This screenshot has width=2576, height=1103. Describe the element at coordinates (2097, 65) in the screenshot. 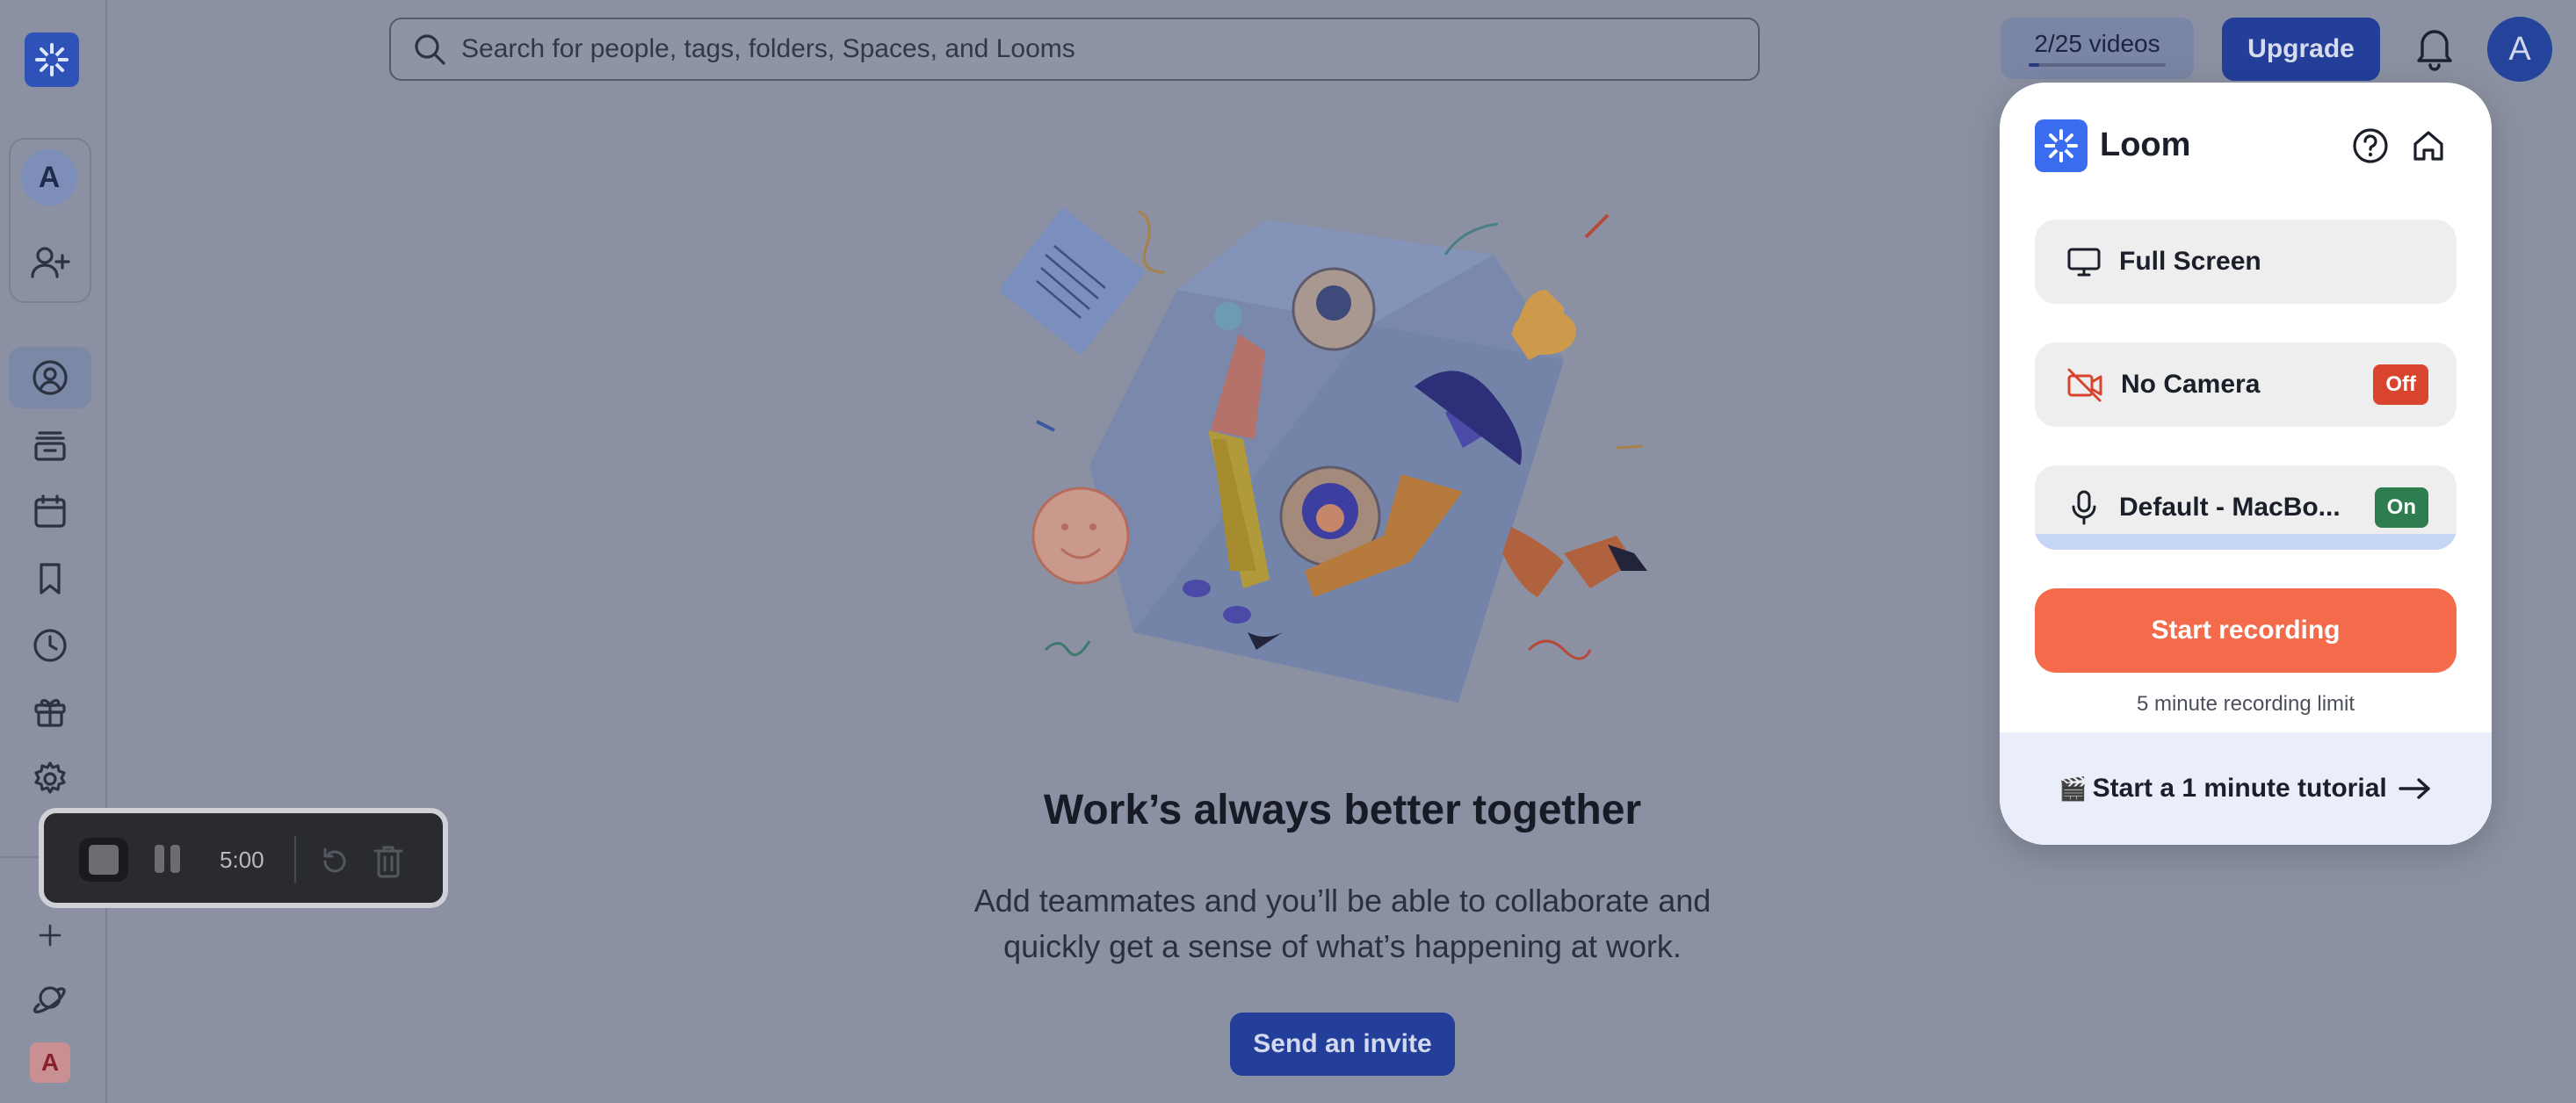

I see `videos-usage-bar` at that location.